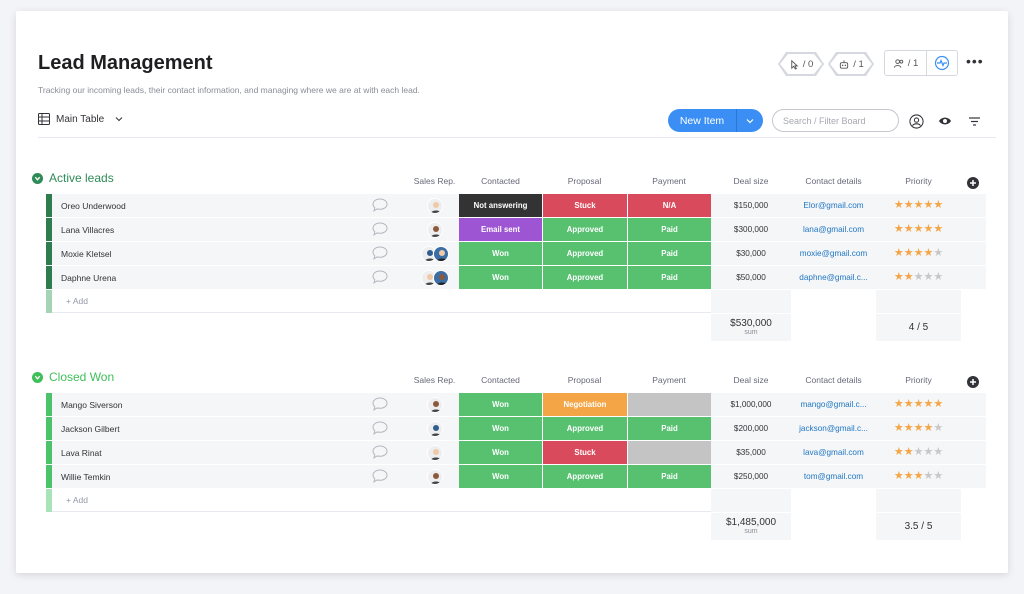 This screenshot has width=1024, height=594. I want to click on deal-size-cell: $300,000, so click(751, 229).